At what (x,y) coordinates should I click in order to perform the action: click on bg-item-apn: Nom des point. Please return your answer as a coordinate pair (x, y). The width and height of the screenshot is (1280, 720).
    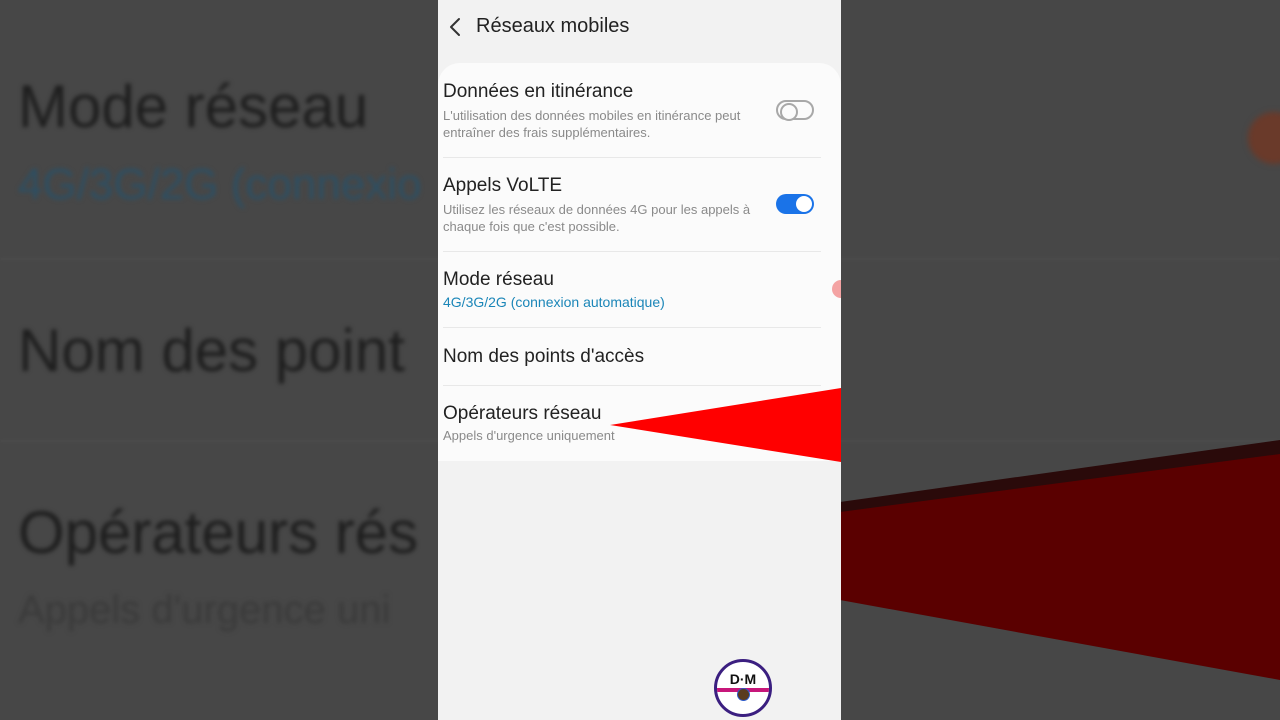
    Looking at the image, I should click on (211, 350).